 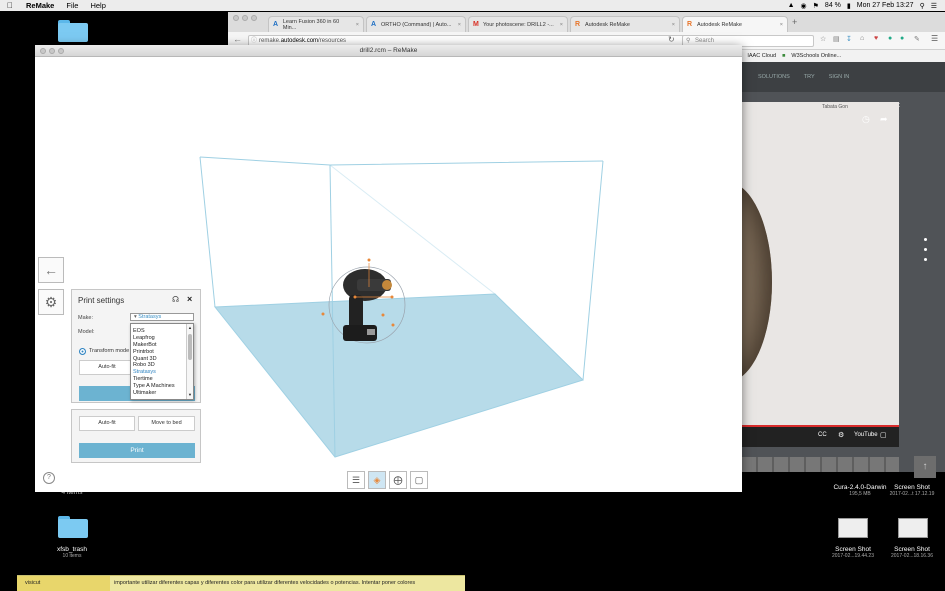 What do you see at coordinates (356, 480) in the screenshot?
I see `sliders-tool-button: ☰` at bounding box center [356, 480].